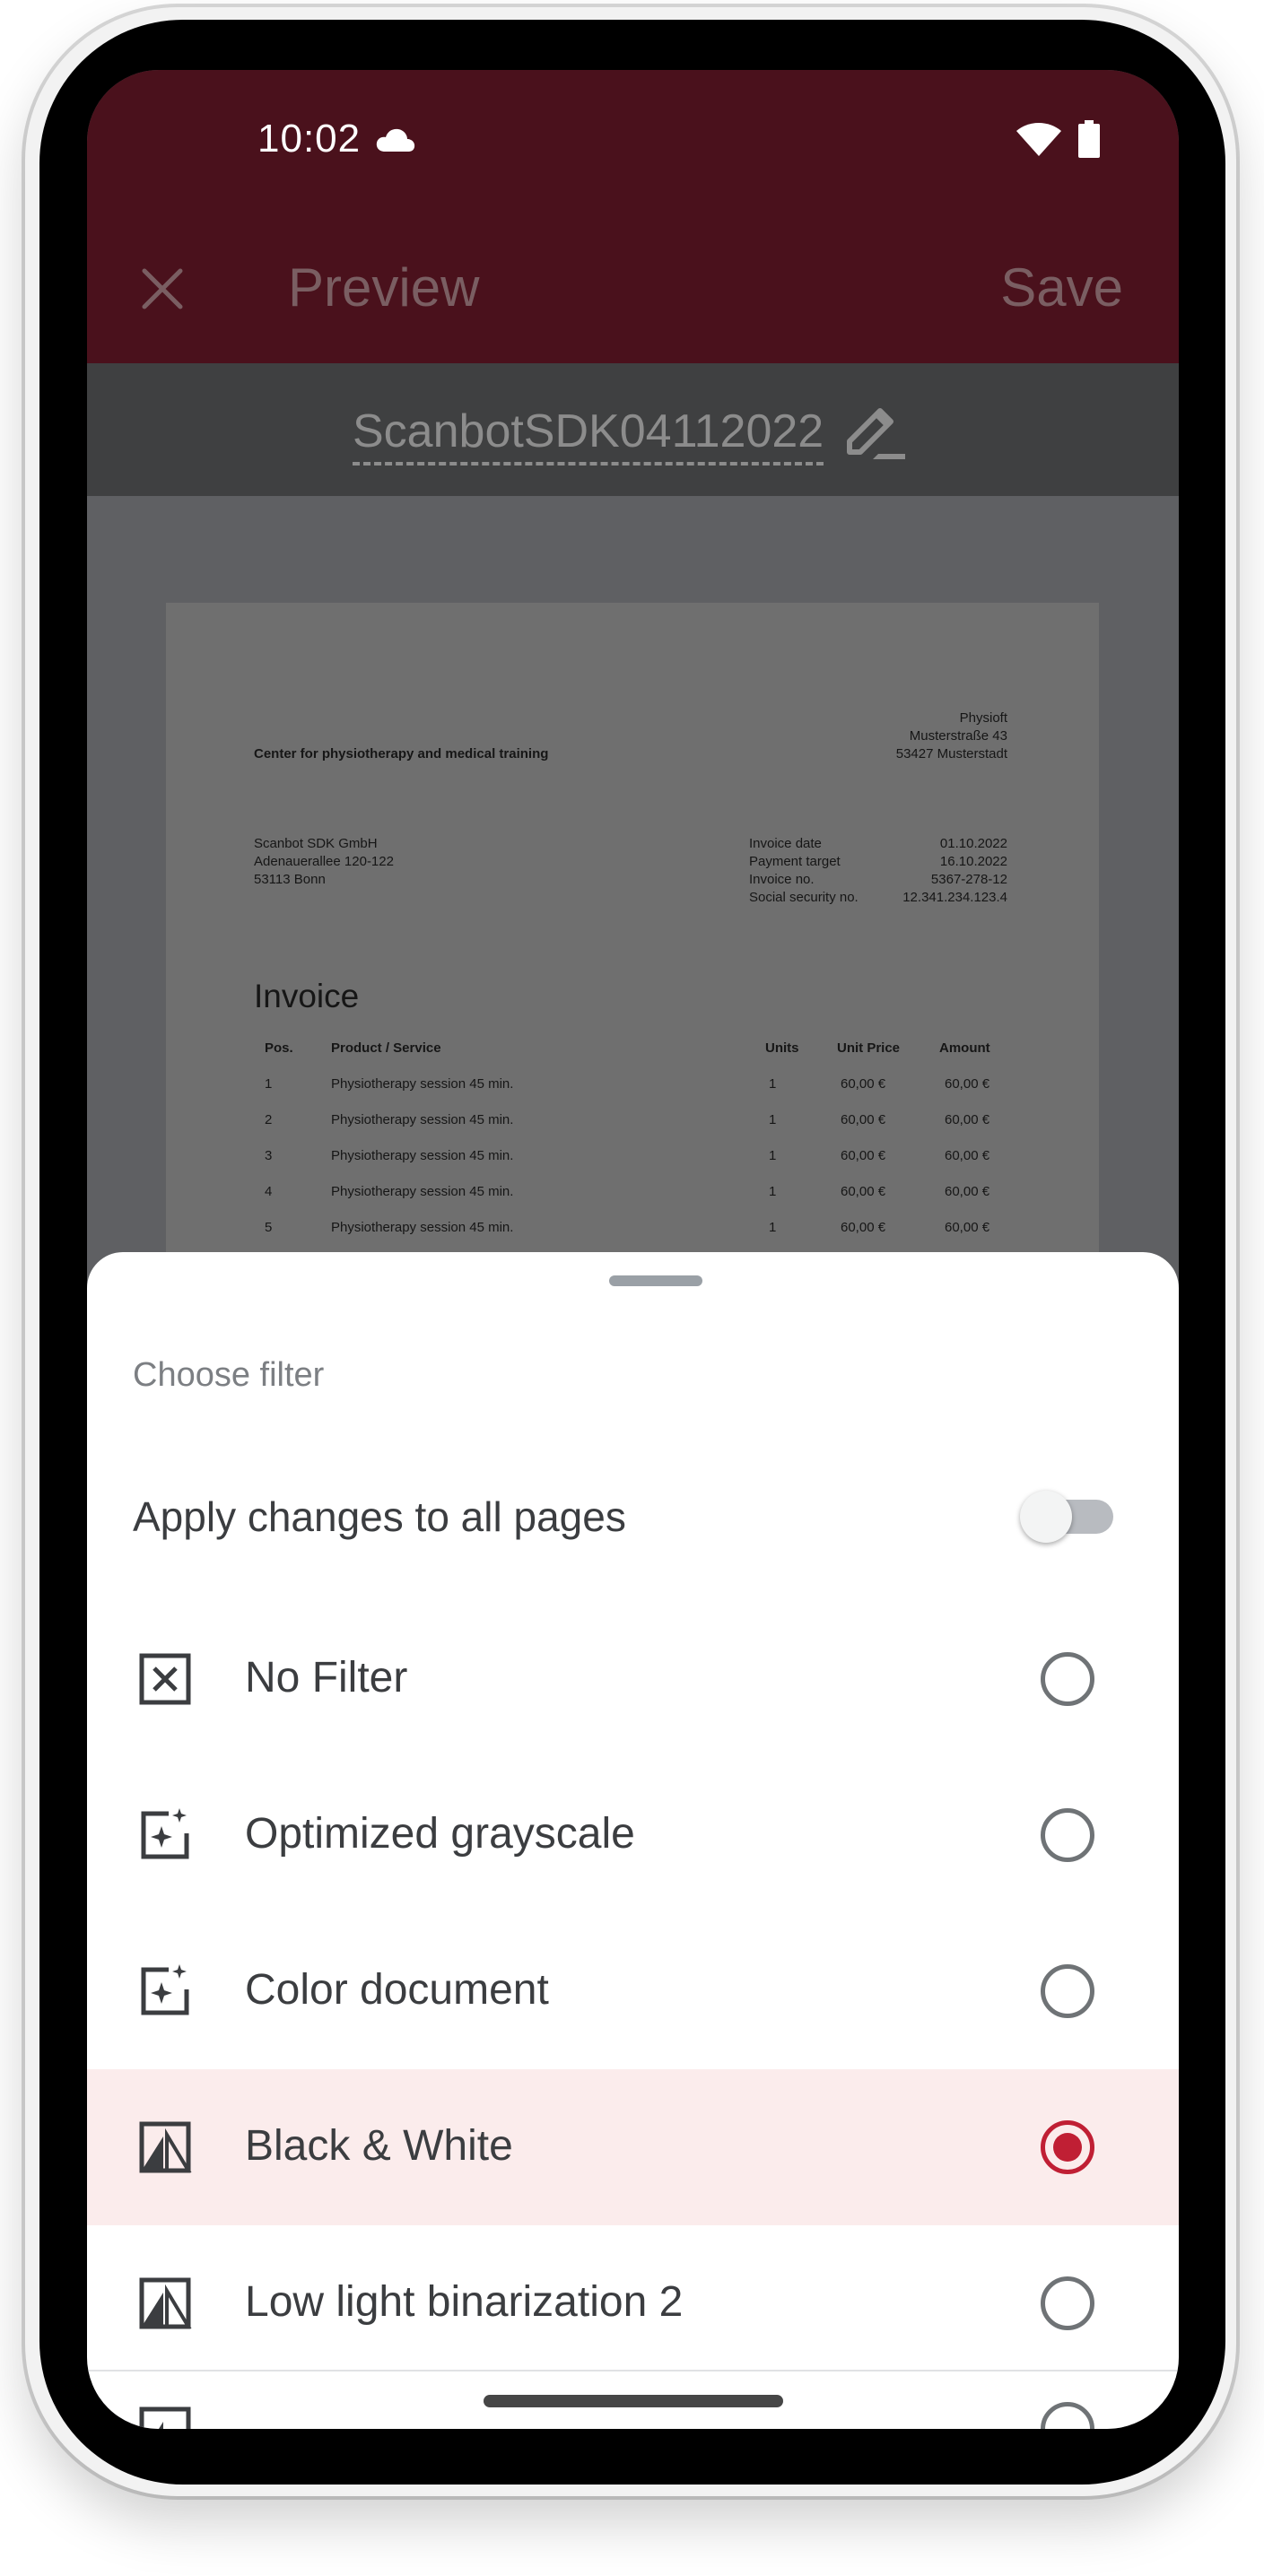  Describe the element at coordinates (983, 718) in the screenshot. I see `sender-address-line: Physioft` at that location.